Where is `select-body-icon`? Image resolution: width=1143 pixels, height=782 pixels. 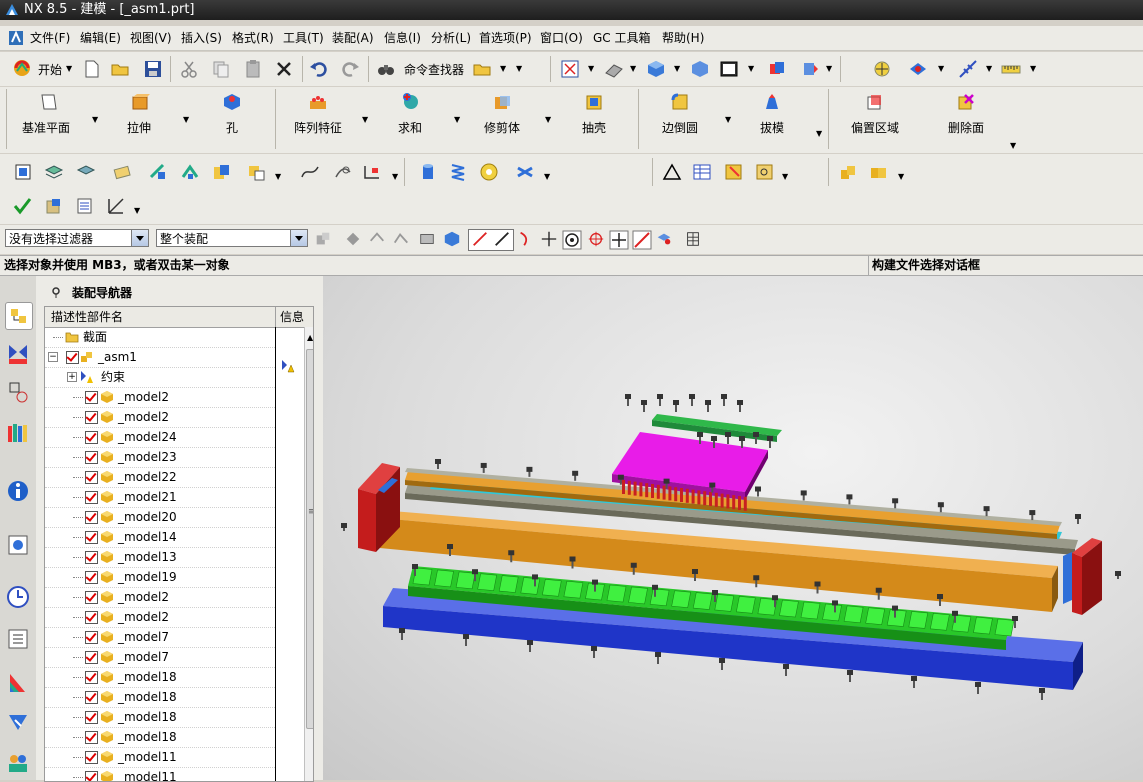
select-body-icon is located at coordinates (377, 239).